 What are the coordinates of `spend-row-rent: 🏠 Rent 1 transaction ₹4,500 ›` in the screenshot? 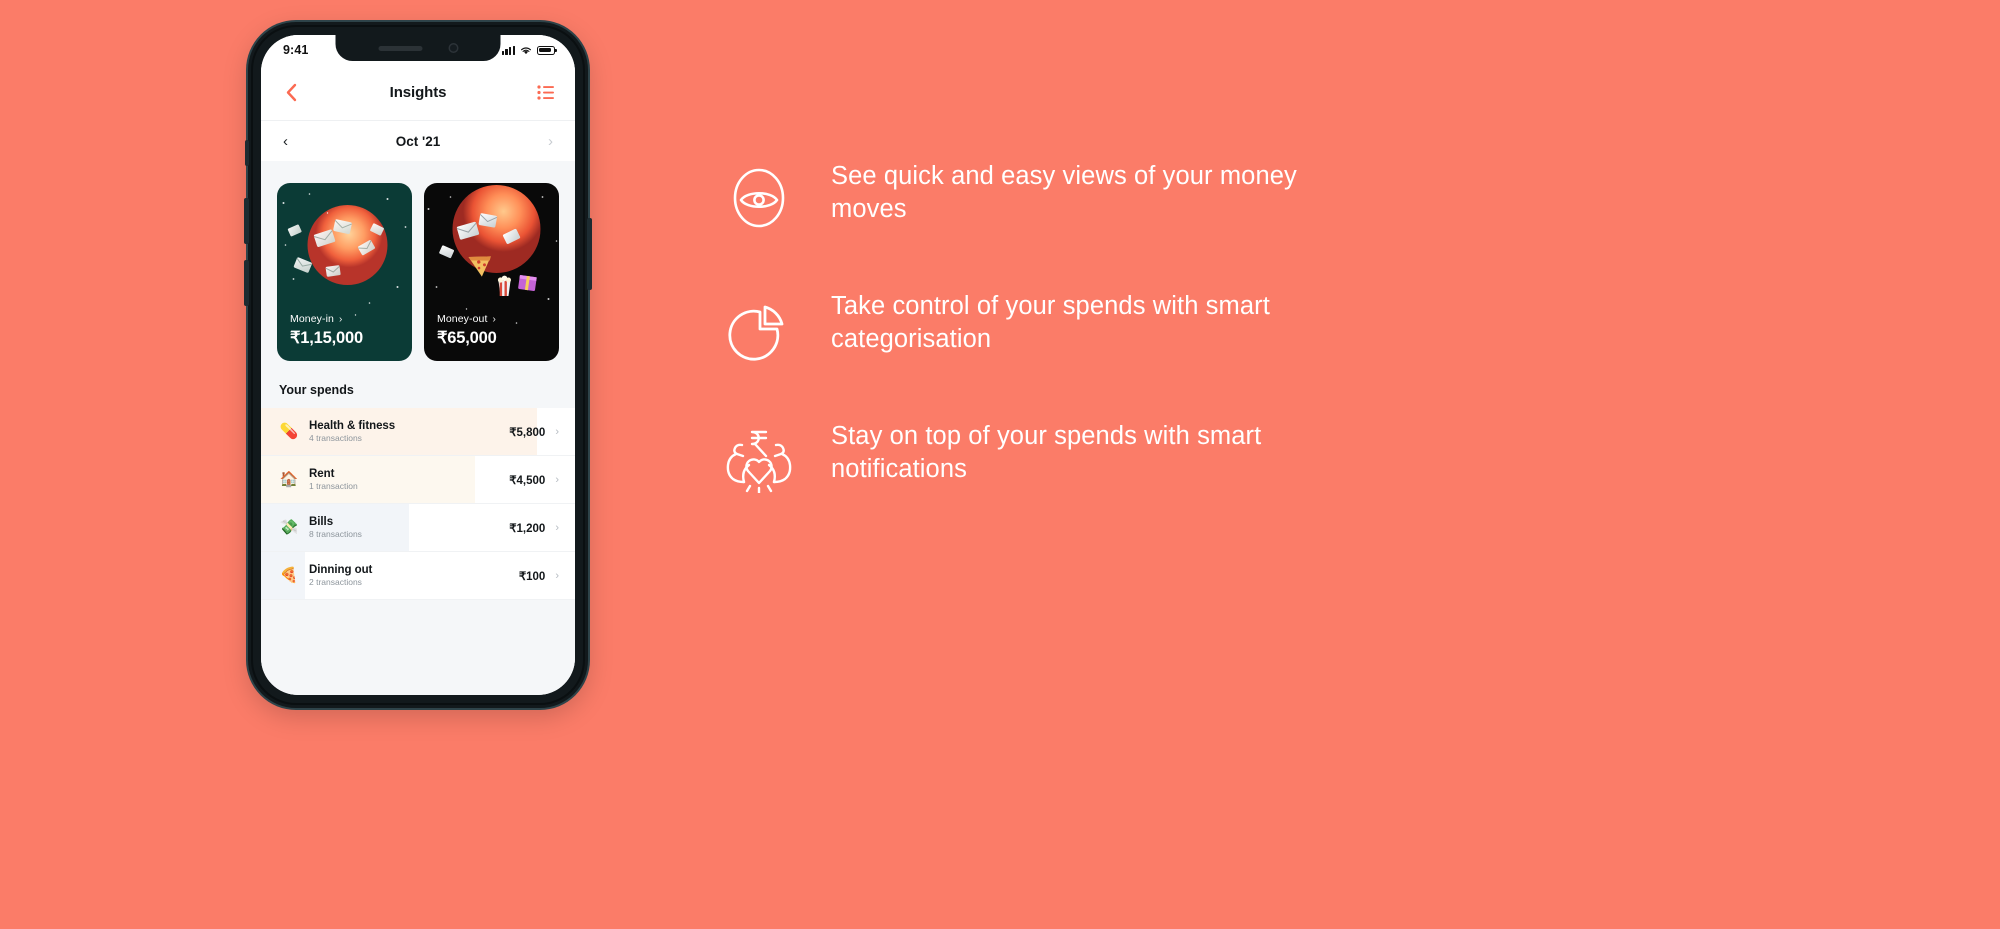 It's located at (418, 480).